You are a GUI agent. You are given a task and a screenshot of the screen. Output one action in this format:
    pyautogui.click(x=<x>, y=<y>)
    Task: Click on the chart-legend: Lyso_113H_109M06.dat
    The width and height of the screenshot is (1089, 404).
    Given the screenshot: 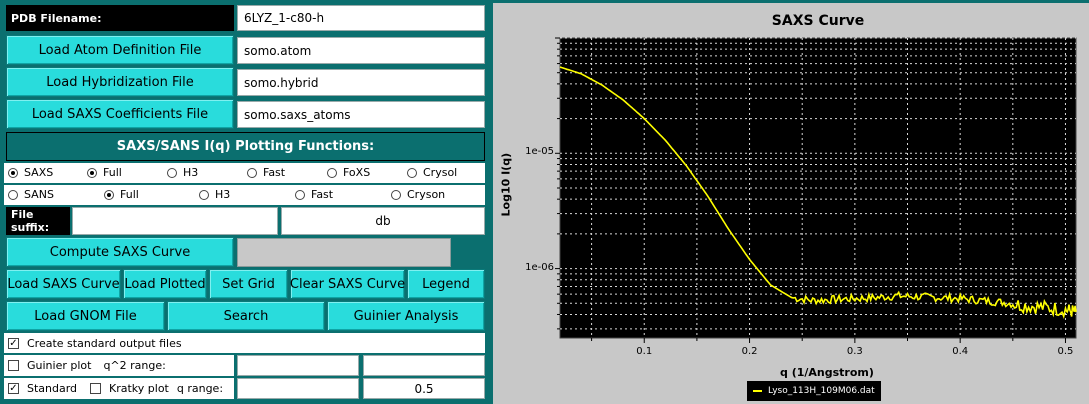 What is the action you would take?
    pyautogui.click(x=814, y=391)
    